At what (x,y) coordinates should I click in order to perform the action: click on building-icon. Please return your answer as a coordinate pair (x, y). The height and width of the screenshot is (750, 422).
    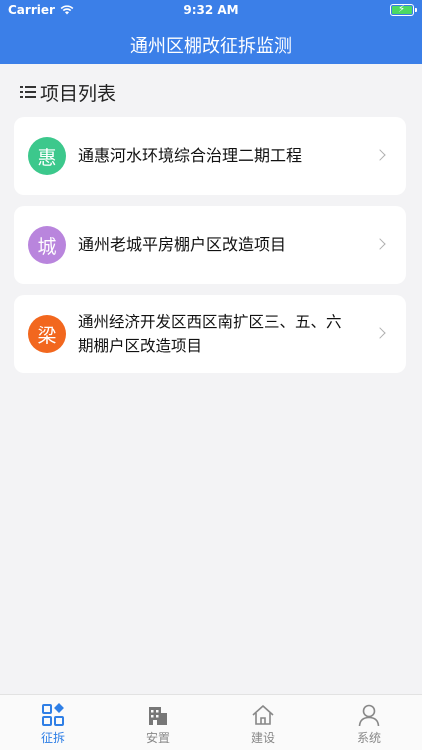
    Looking at the image, I should click on (158, 715).